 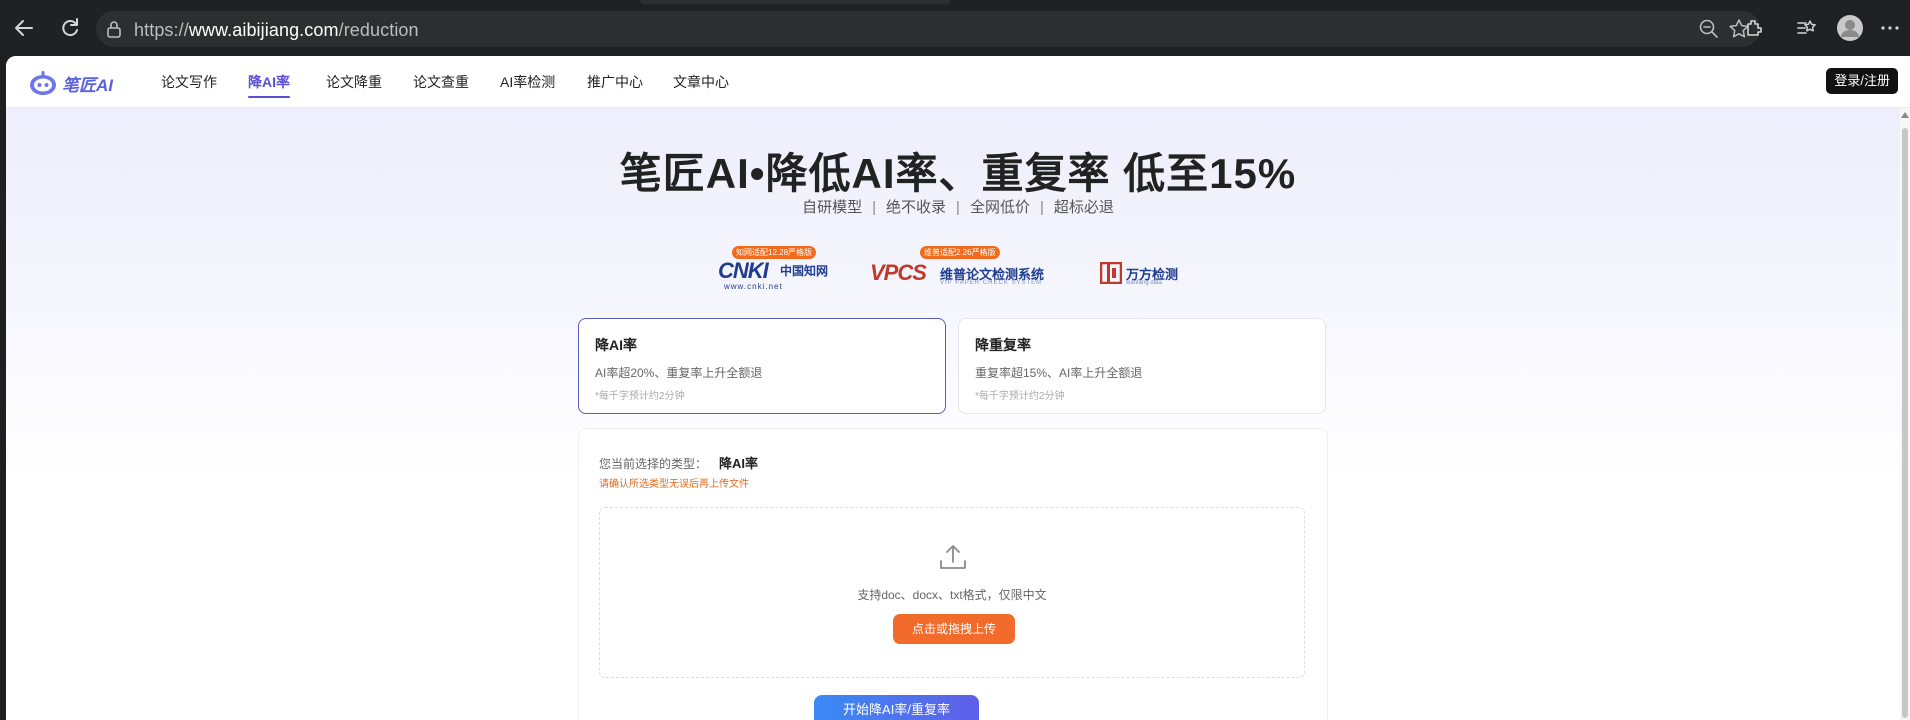 I want to click on nav-item-plagiarism-check: 论文查重, so click(x=441, y=82).